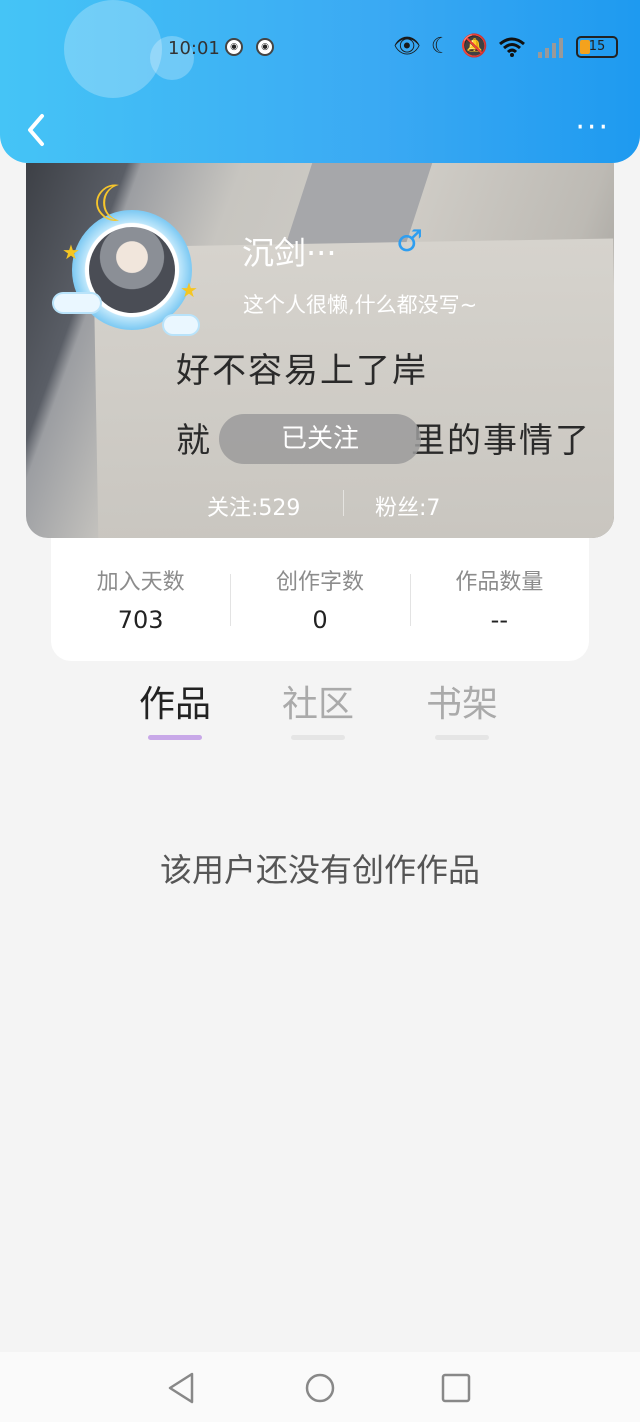 The width and height of the screenshot is (640, 1422). I want to click on more-options-button: ···, so click(592, 128).